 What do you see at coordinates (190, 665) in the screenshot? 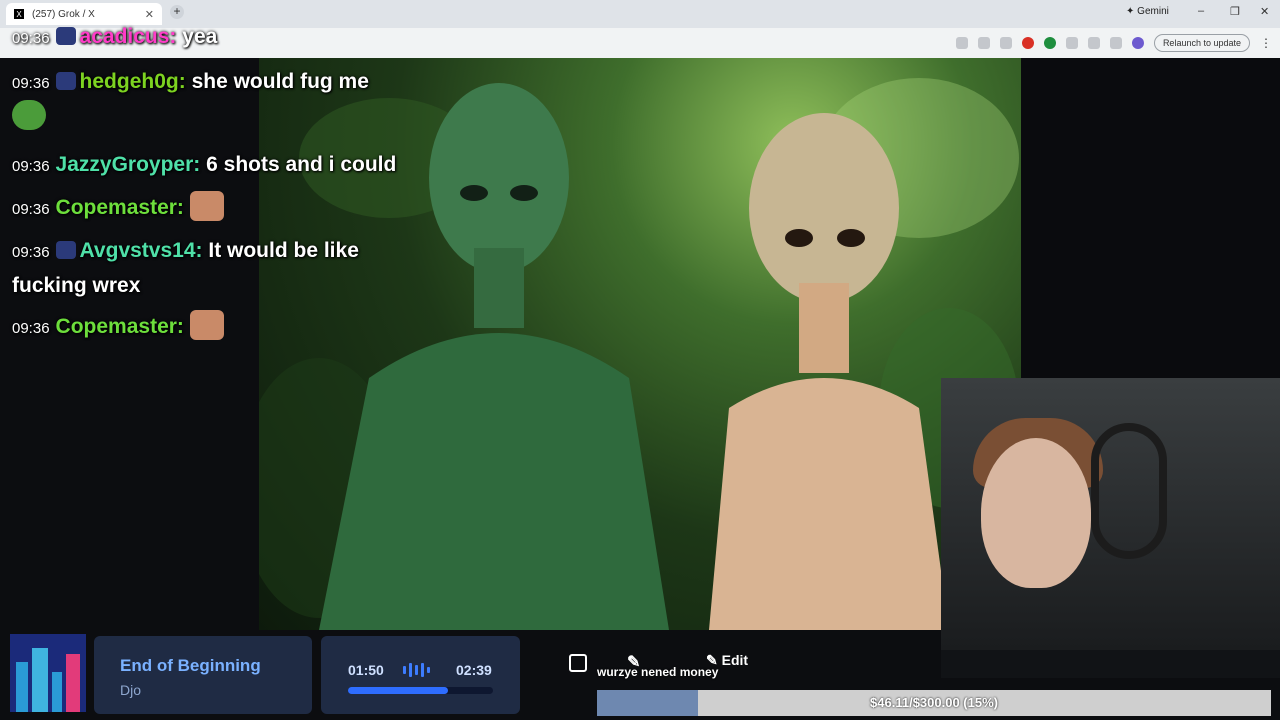
I see `song-title: End of Beginning` at bounding box center [190, 665].